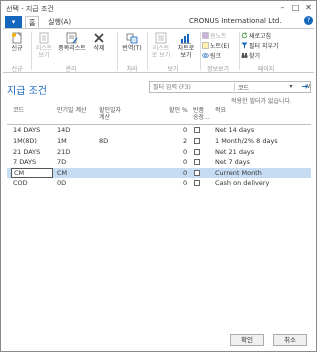 Image resolution: width=320 pixels, height=352 pixels. Describe the element at coordinates (243, 87) in the screenshot. I see `filter-field-select: 코드` at that location.